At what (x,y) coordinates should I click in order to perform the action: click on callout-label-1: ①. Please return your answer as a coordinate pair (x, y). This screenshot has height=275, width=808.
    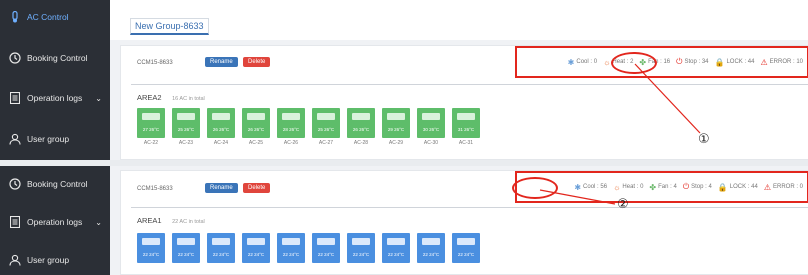
    Looking at the image, I should click on (704, 138).